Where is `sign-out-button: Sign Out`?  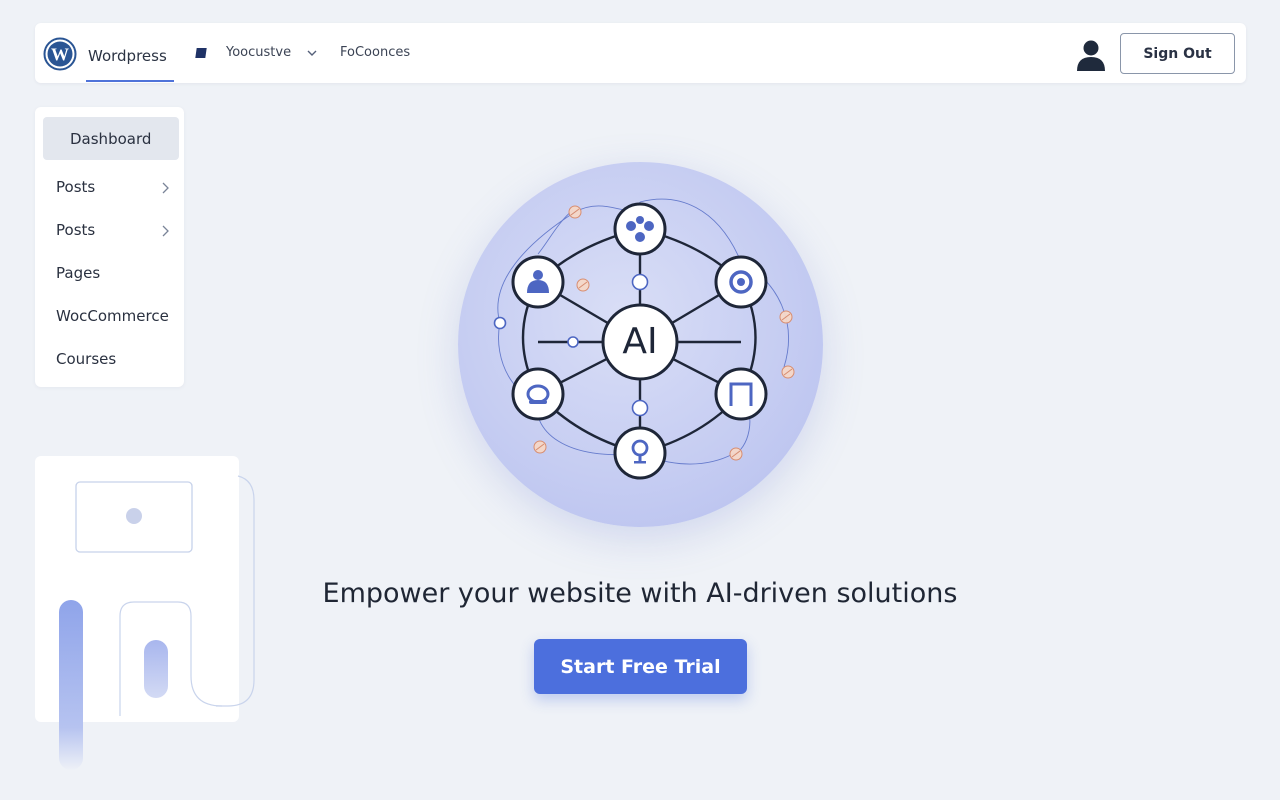 sign-out-button: Sign Out is located at coordinates (1177, 53).